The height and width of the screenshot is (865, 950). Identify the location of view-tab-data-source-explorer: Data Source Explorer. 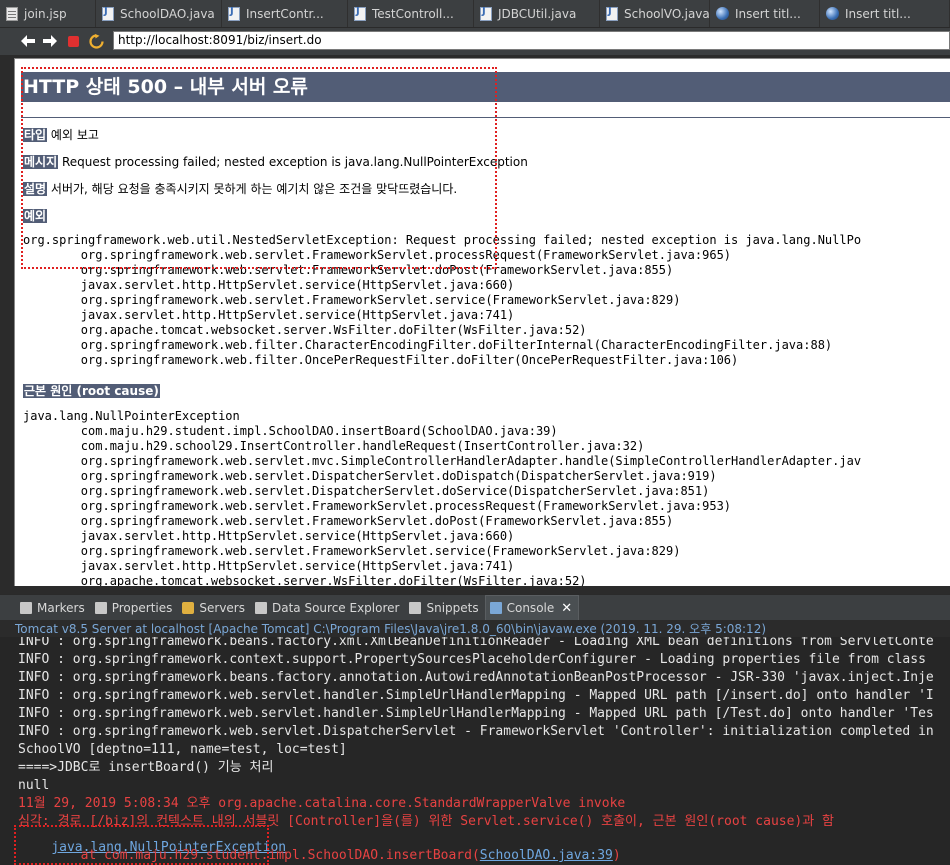
(328, 608).